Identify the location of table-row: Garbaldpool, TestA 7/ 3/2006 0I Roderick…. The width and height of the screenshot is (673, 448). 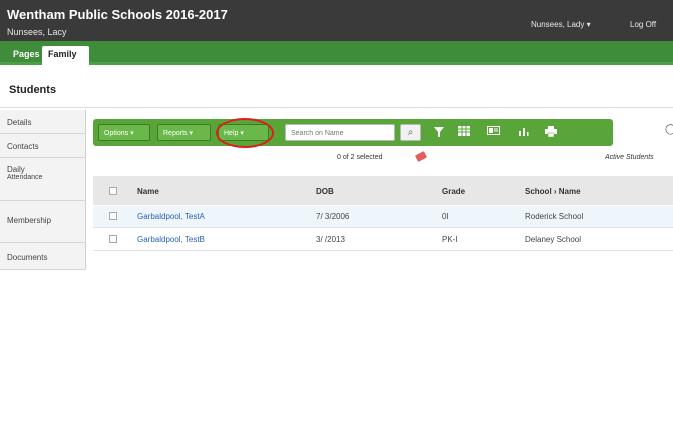
(383, 217).